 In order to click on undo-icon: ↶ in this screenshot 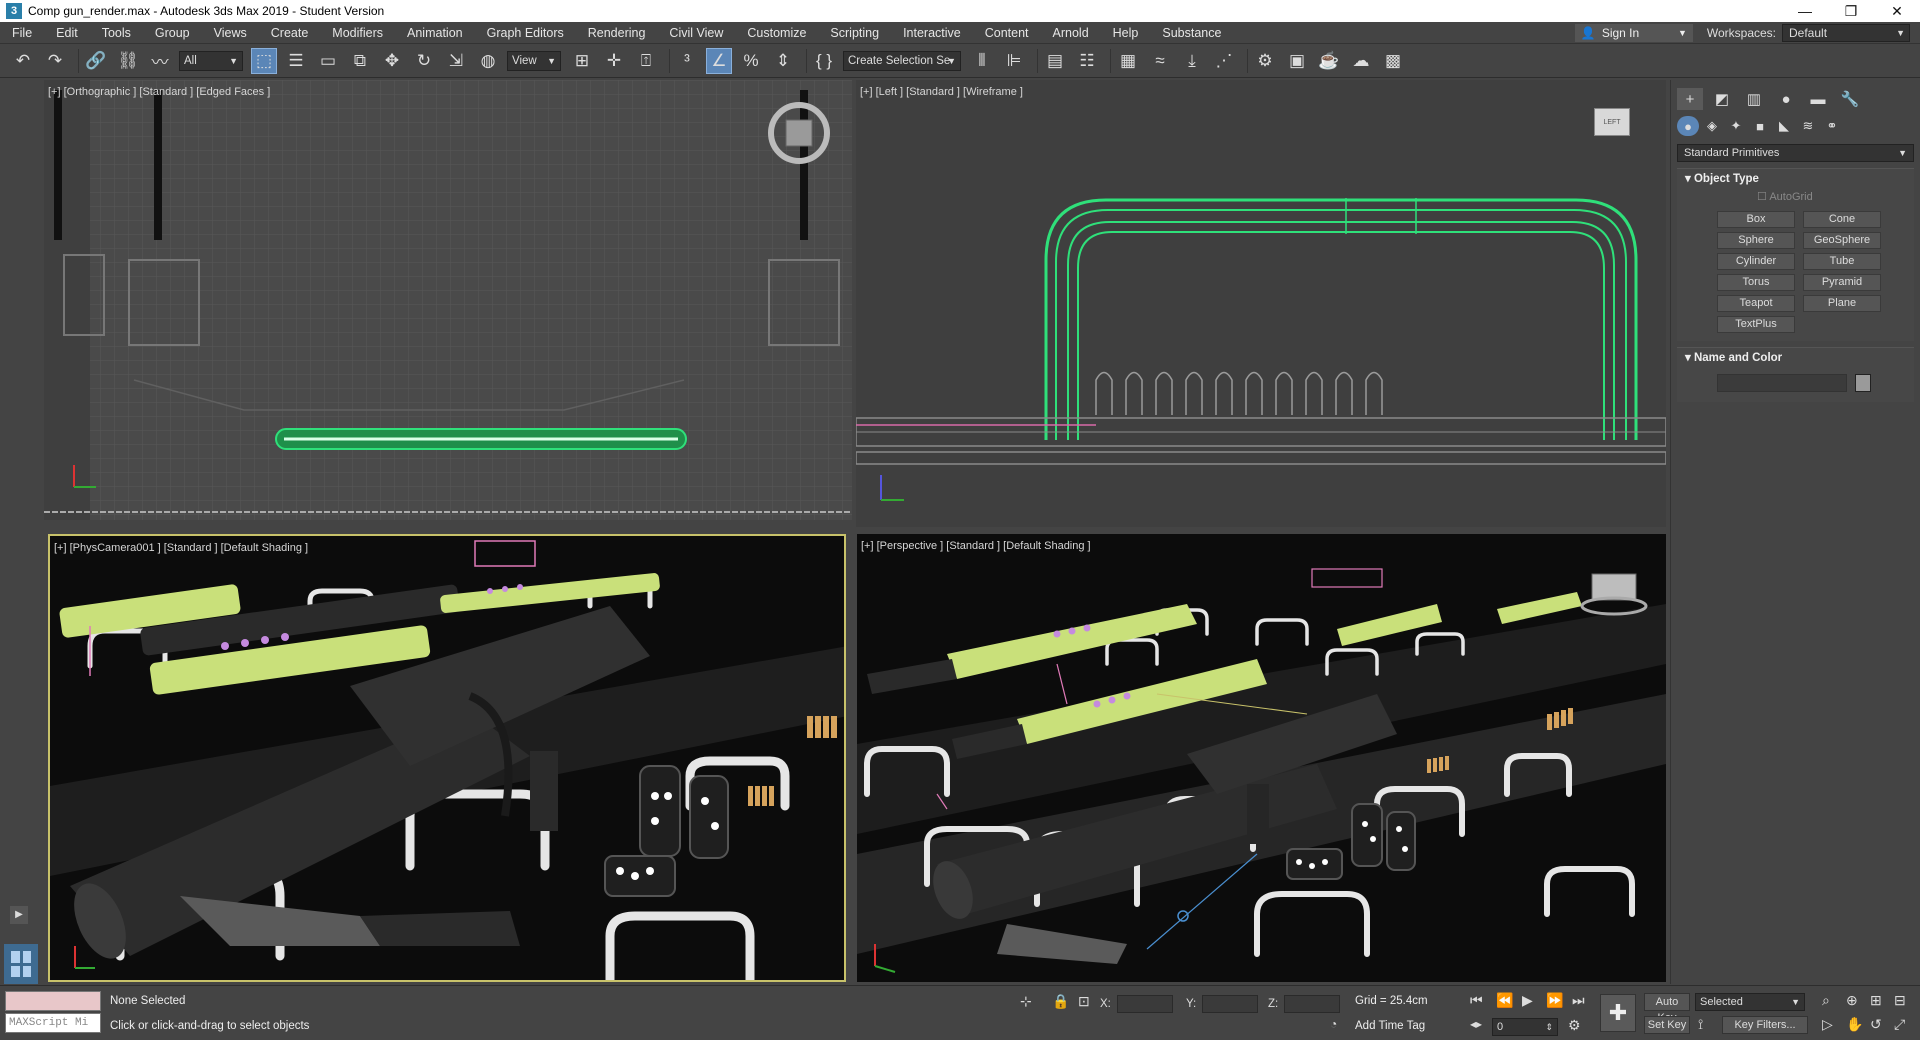, I will do `click(23, 61)`.